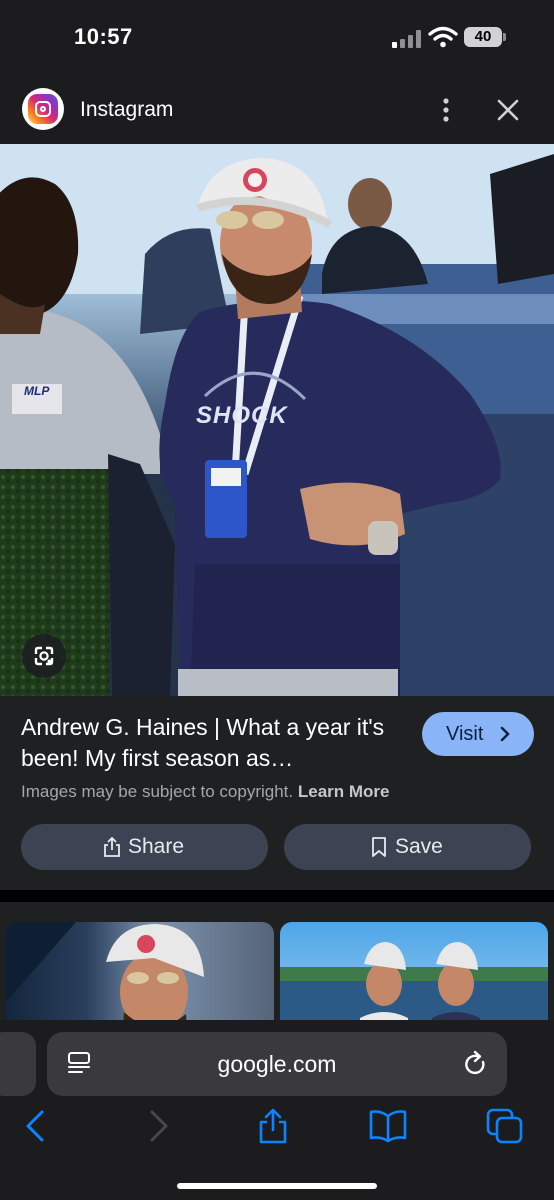 The height and width of the screenshot is (1200, 554). What do you see at coordinates (504, 37) in the screenshot?
I see `battery-nub` at bounding box center [504, 37].